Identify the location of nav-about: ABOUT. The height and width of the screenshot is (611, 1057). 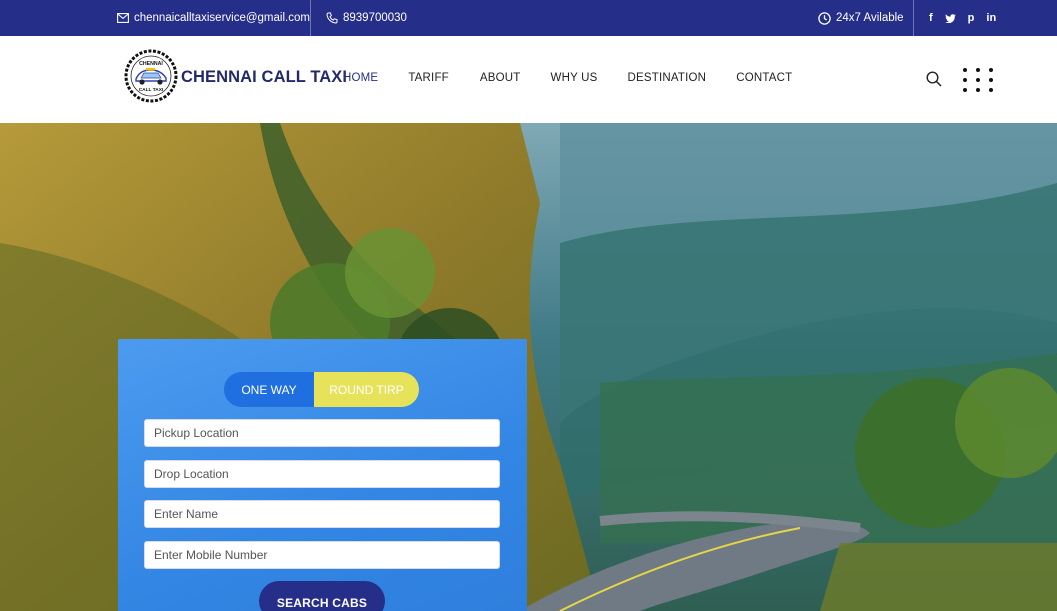
(500, 78).